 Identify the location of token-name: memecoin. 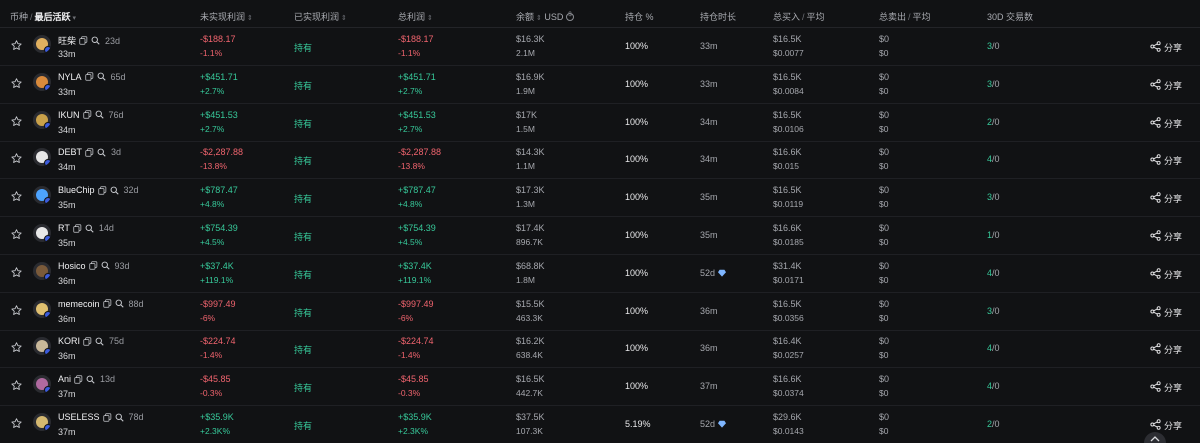
(79, 304).